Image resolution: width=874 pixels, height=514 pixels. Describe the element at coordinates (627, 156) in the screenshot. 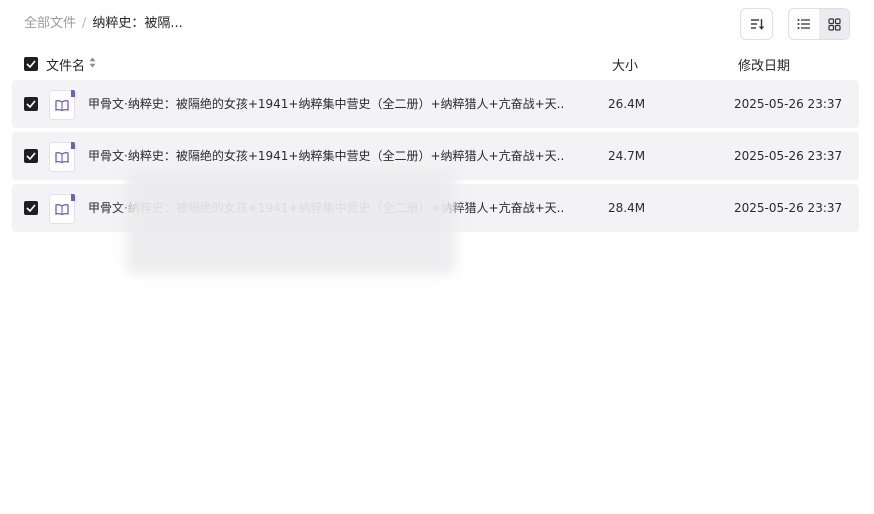

I see `file-size: 24.7M` at that location.